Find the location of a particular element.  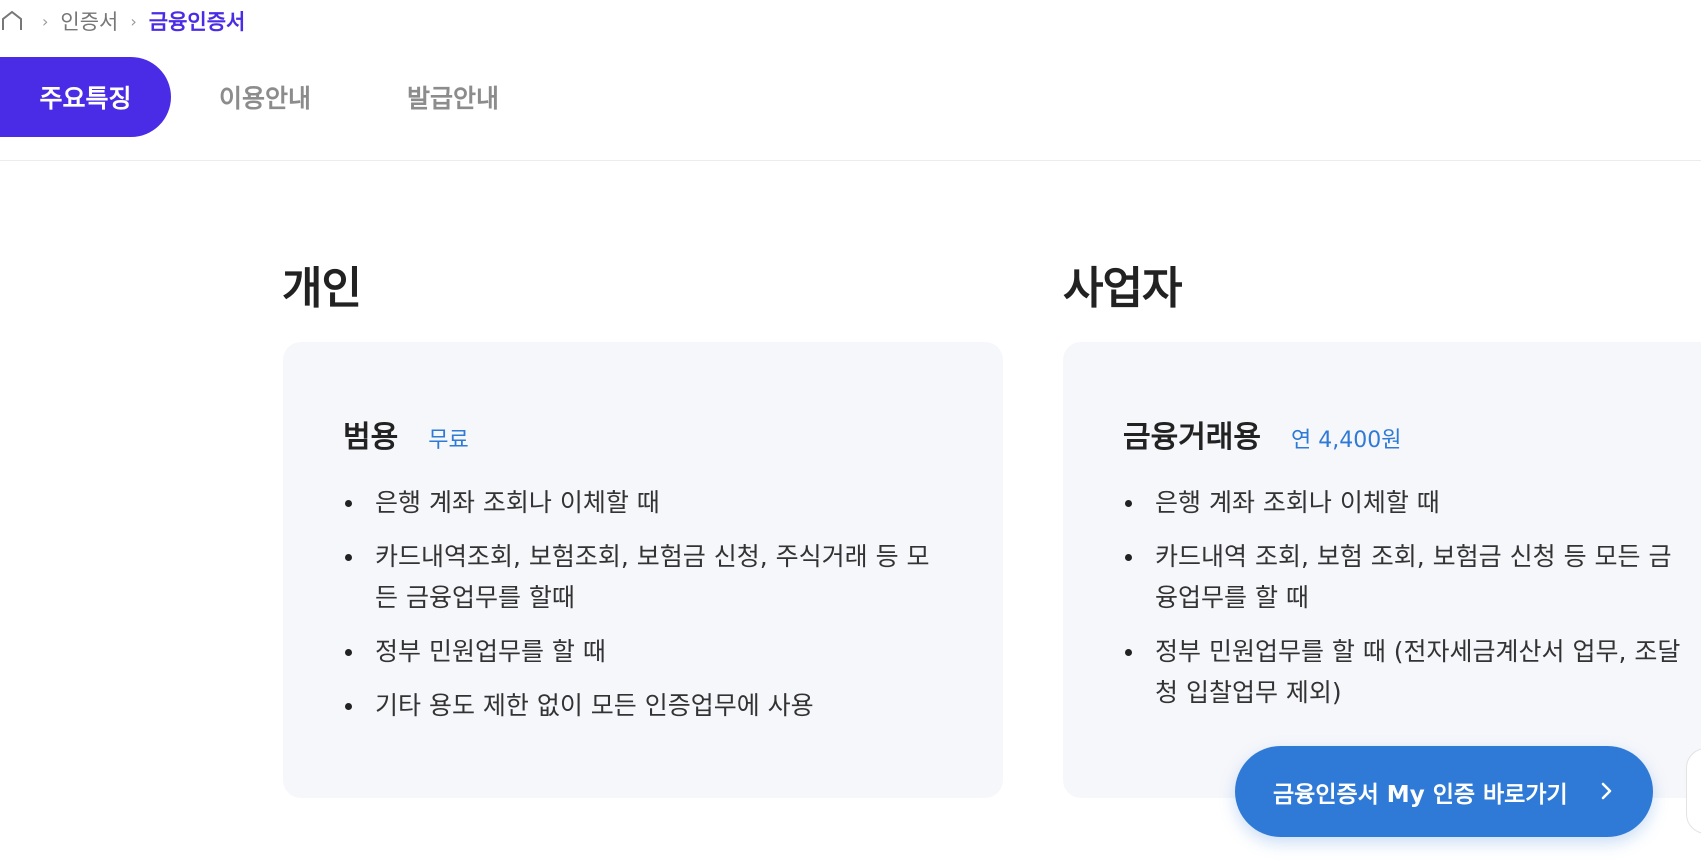

tab-bar: 주요특징 이용안내 발급안내 is located at coordinates (273, 97).